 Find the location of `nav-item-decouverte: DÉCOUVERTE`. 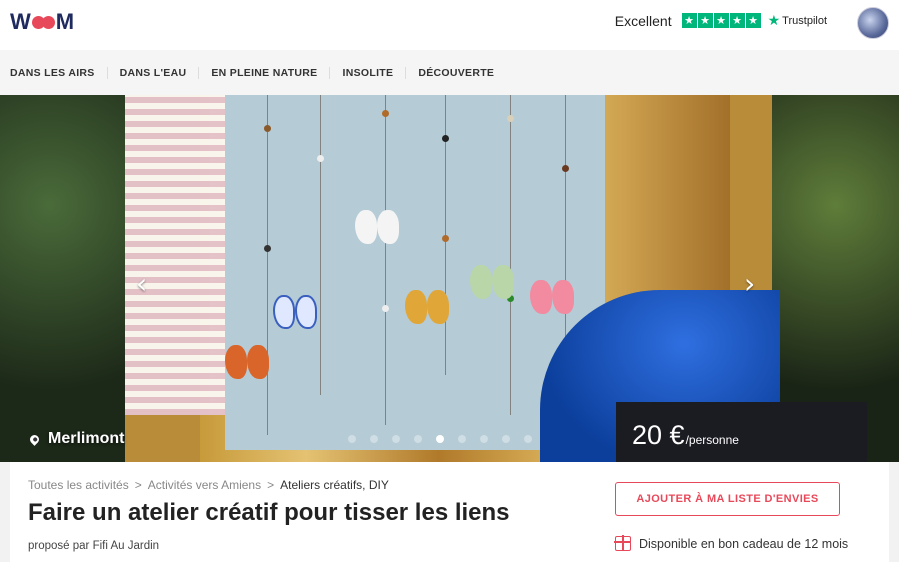

nav-item-decouverte: DÉCOUVERTE is located at coordinates (455, 72).